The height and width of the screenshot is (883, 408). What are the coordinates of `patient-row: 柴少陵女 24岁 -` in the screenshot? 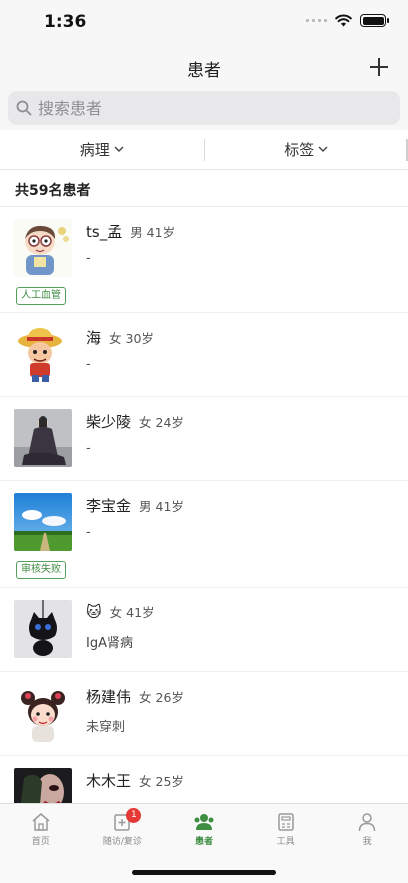 It's located at (204, 439).